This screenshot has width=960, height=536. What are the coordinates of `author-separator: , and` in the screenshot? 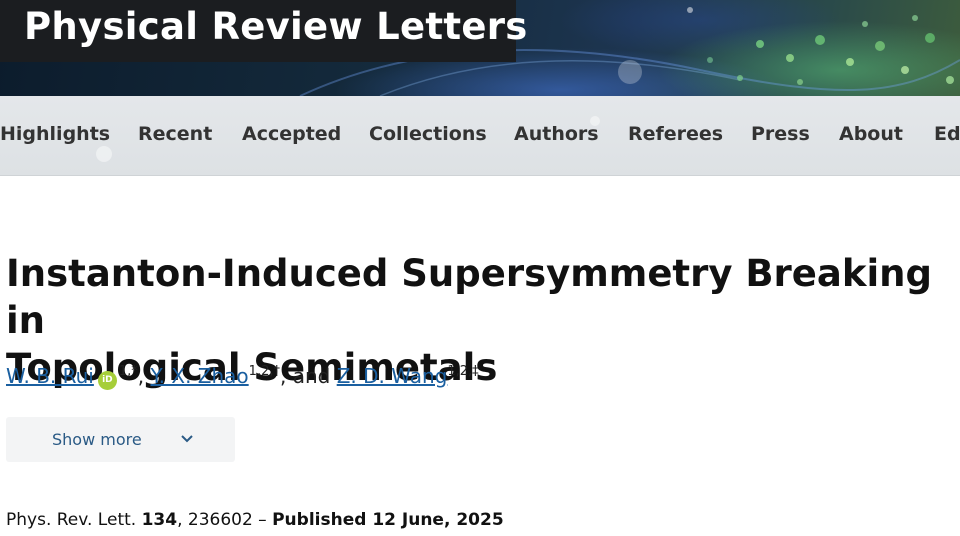 It's located at (308, 376).